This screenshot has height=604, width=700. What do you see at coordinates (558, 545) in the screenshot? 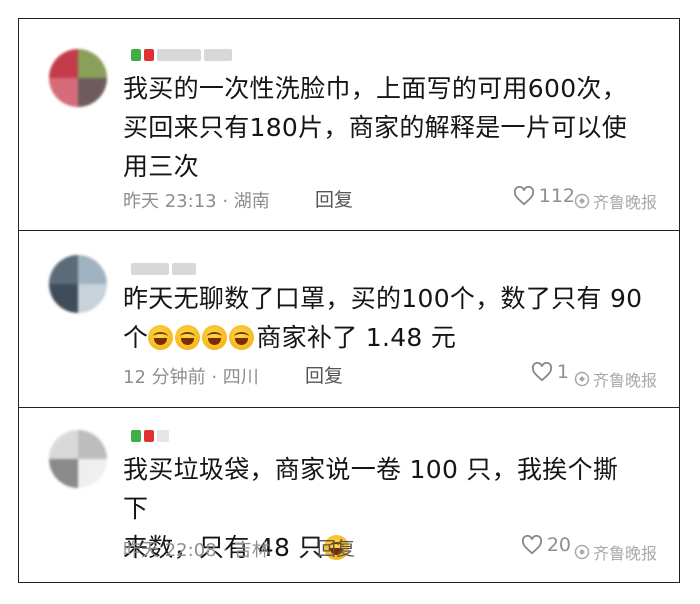
I see `like-count: 20` at bounding box center [558, 545].